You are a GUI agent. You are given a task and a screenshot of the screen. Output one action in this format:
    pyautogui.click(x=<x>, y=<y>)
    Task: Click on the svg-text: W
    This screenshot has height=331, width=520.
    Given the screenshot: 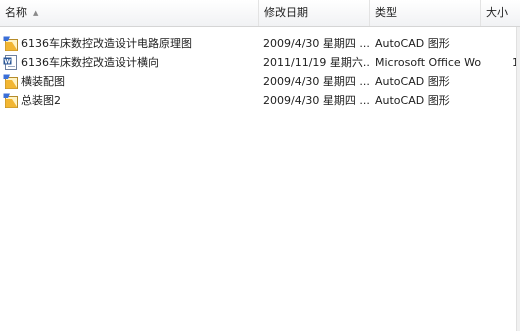 What is the action you would take?
    pyautogui.click(x=7, y=61)
    